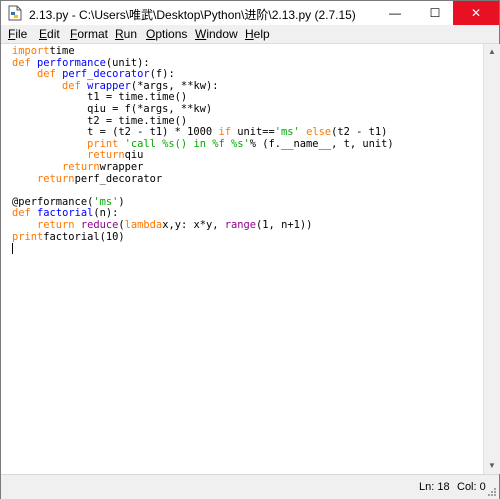 The height and width of the screenshot is (499, 500). Describe the element at coordinates (65, 213) in the screenshot. I see `code-token-df: factorial` at that location.